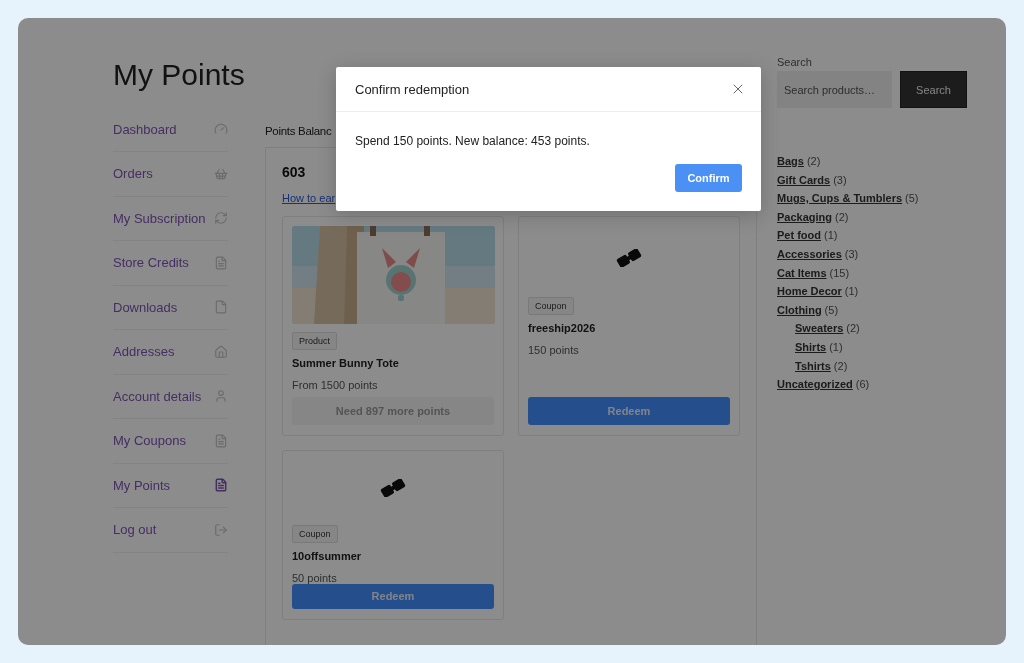 Image resolution: width=1024 pixels, height=663 pixels. I want to click on category-link: Gift Cards, so click(804, 179).